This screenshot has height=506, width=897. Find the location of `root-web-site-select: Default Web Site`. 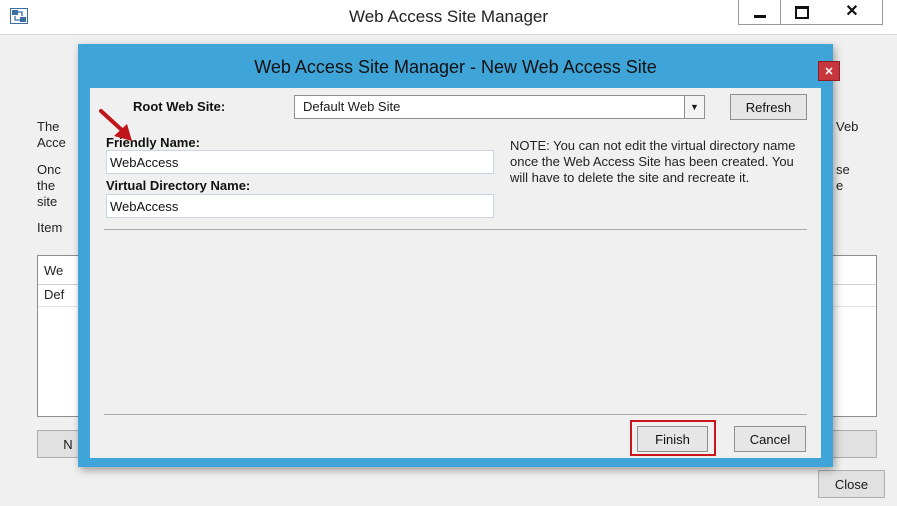

root-web-site-select: Default Web Site is located at coordinates (489, 107).